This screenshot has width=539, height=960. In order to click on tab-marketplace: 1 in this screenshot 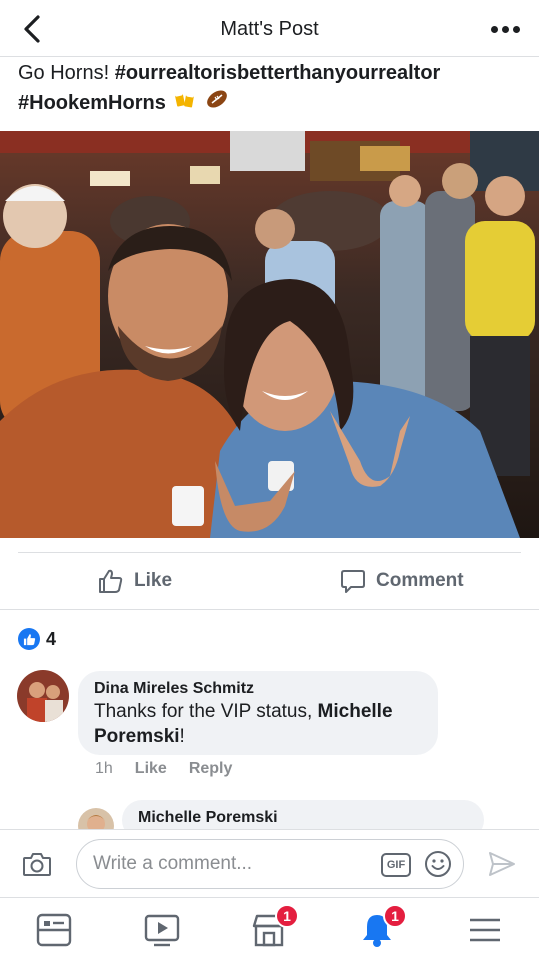, I will do `click(275, 926)`.